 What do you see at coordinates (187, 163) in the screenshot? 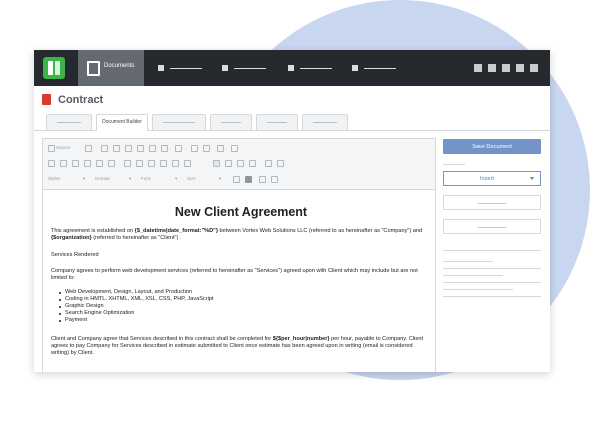
I see `div-icon` at bounding box center [187, 163].